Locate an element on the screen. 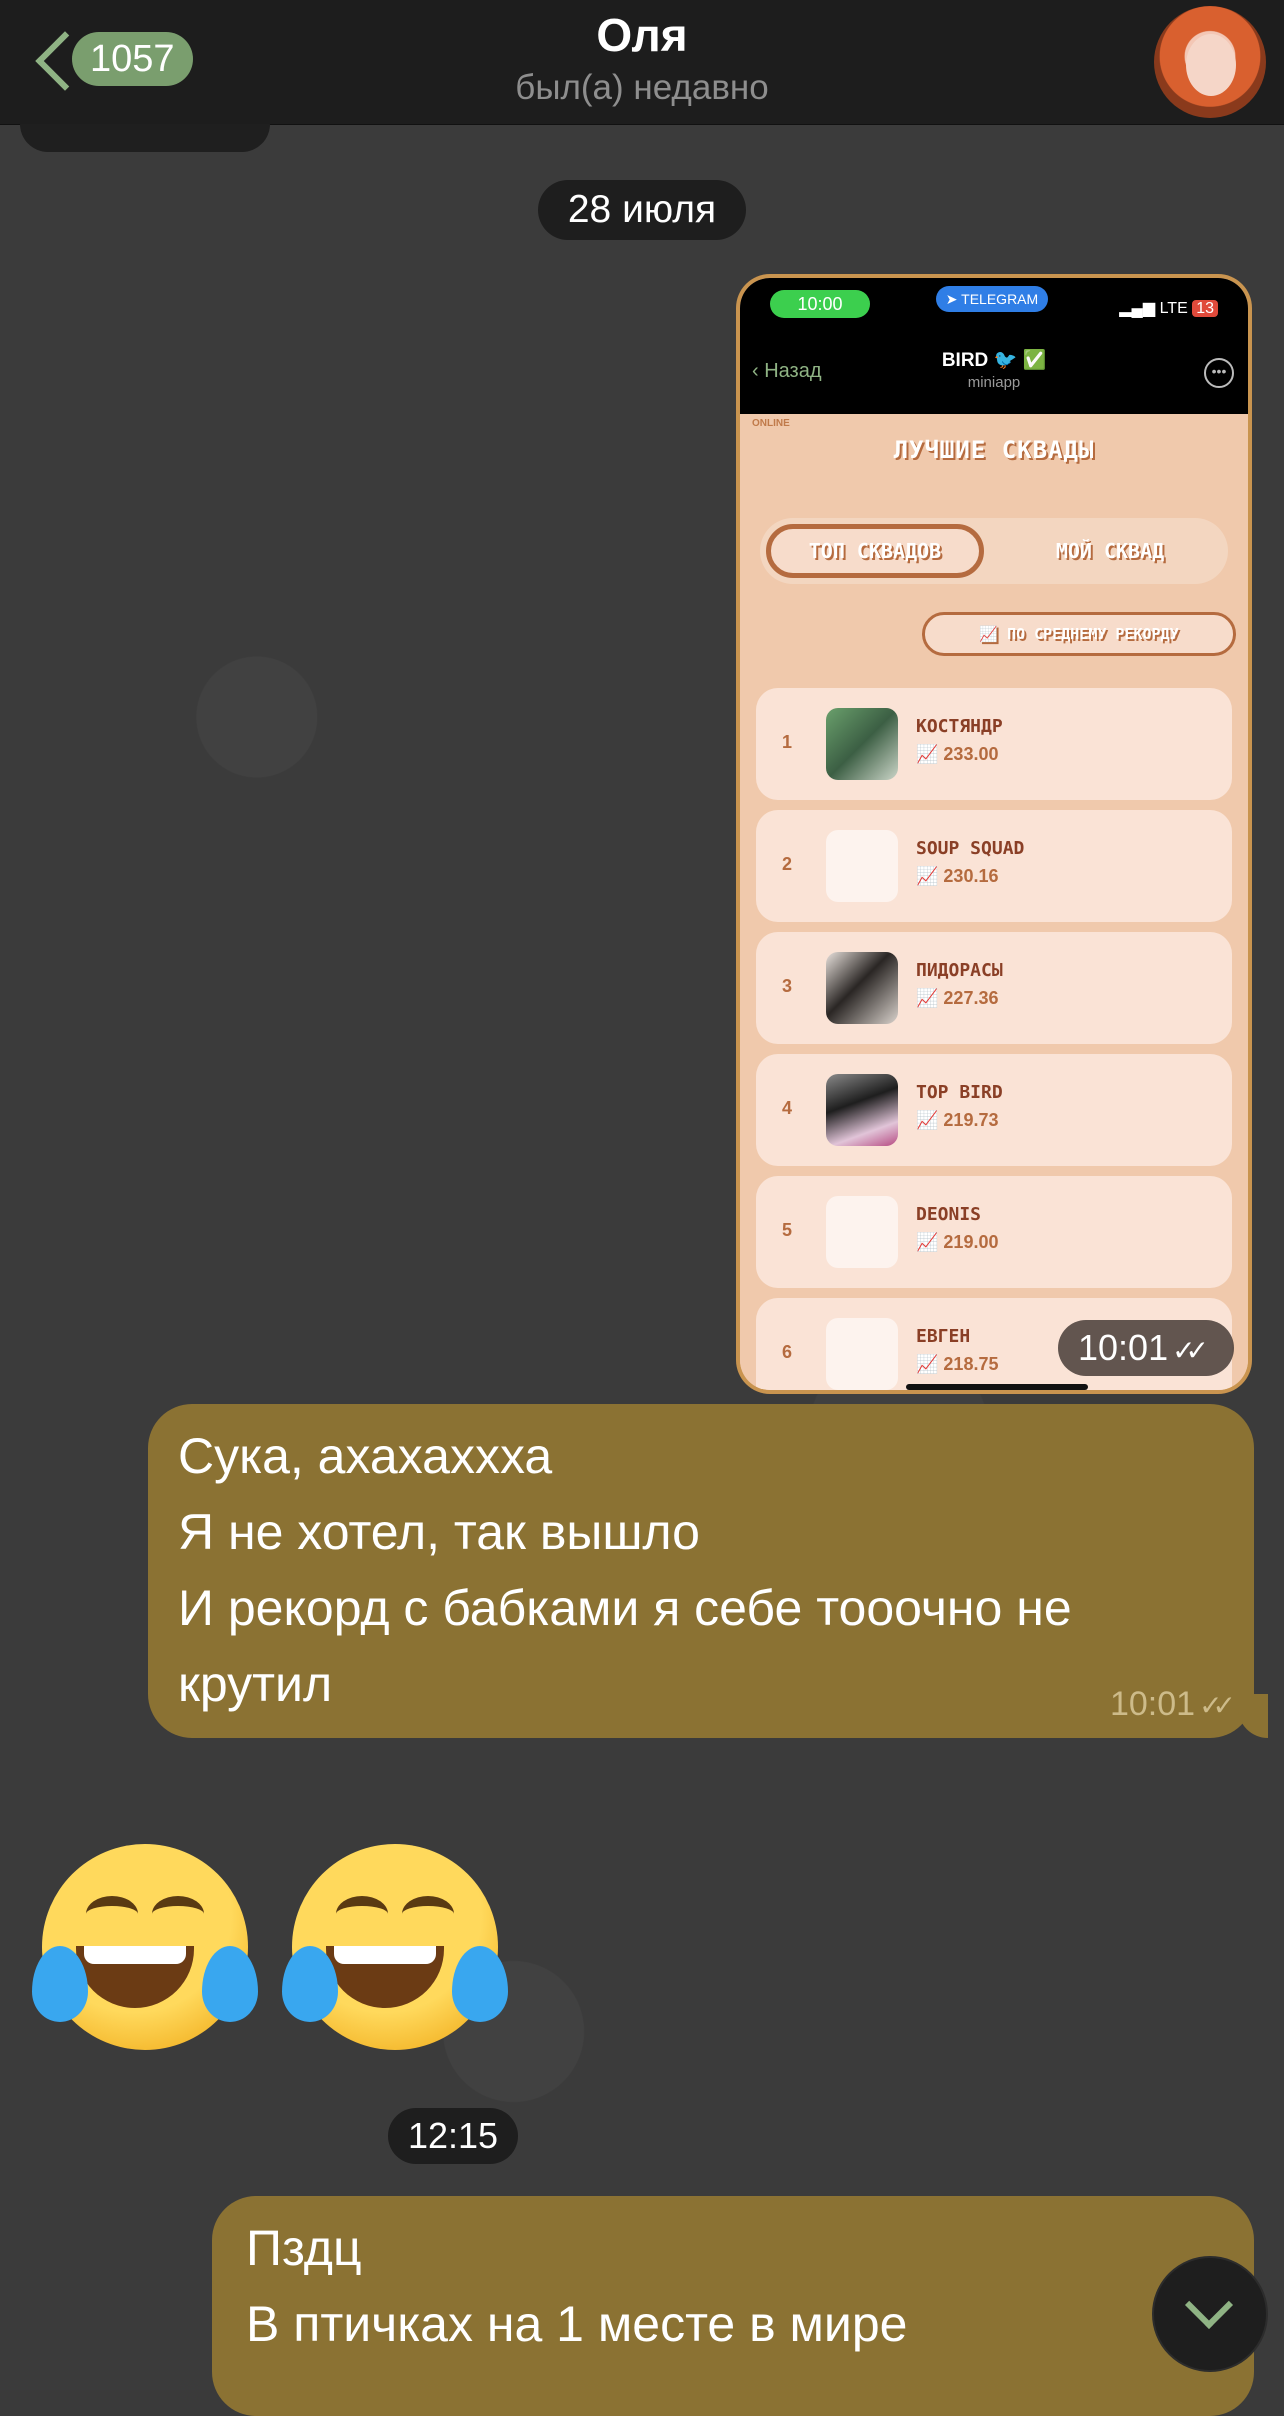 This screenshot has width=1284, height=2416. telegram-pill: ➤ TELEGRAM is located at coordinates (992, 299).